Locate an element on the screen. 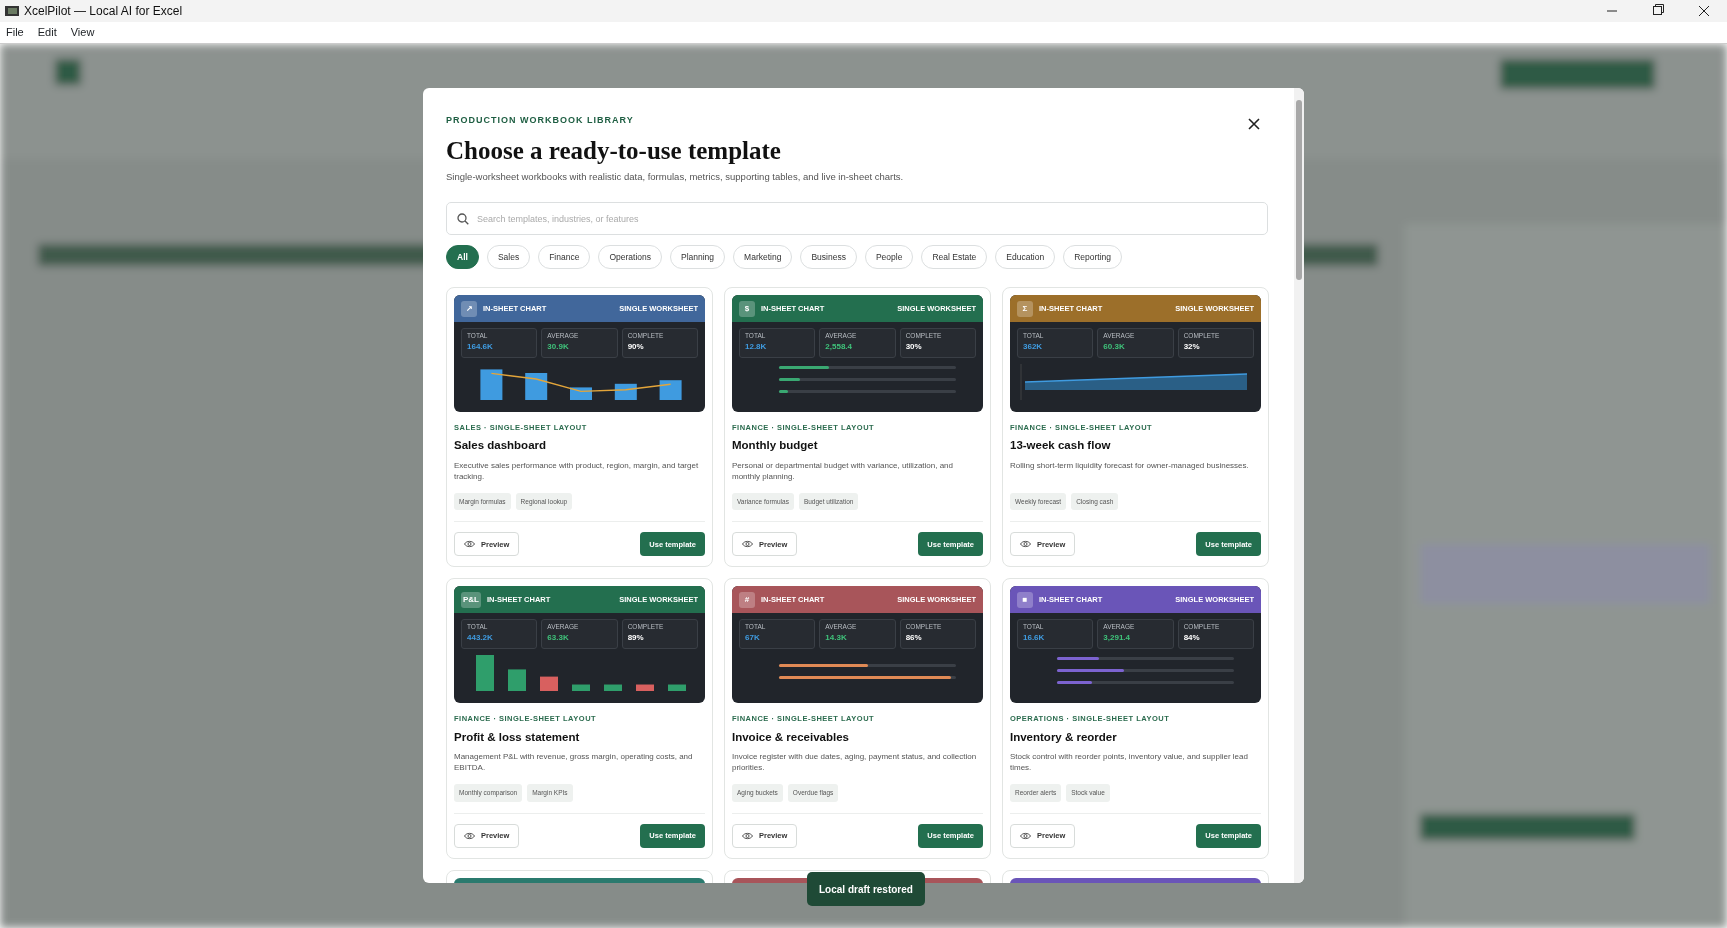 Image resolution: width=1727 pixels, height=928 pixels. header-icon: # is located at coordinates (747, 599).